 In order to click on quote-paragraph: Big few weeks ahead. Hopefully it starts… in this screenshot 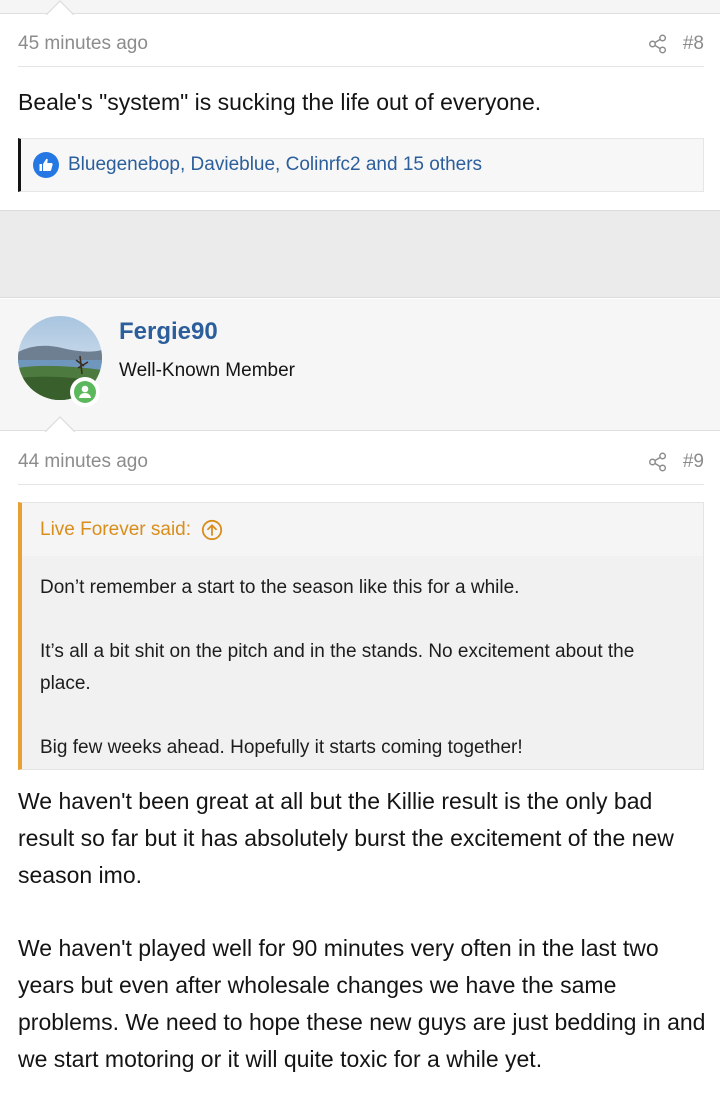, I will do `click(281, 747)`.